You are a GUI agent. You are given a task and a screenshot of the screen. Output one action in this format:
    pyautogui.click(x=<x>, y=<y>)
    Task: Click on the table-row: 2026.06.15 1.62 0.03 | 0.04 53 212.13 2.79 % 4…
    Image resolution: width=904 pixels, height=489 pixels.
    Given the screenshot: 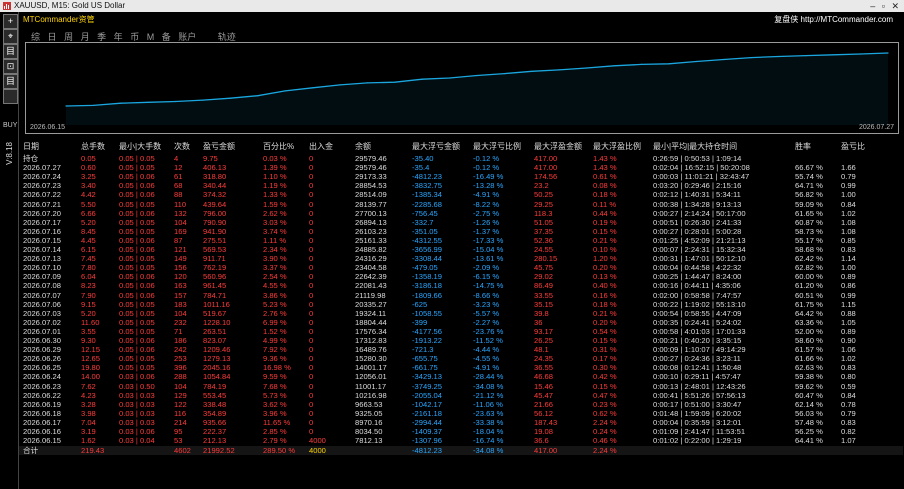 What is the action you would take?
    pyautogui.click(x=461, y=440)
    